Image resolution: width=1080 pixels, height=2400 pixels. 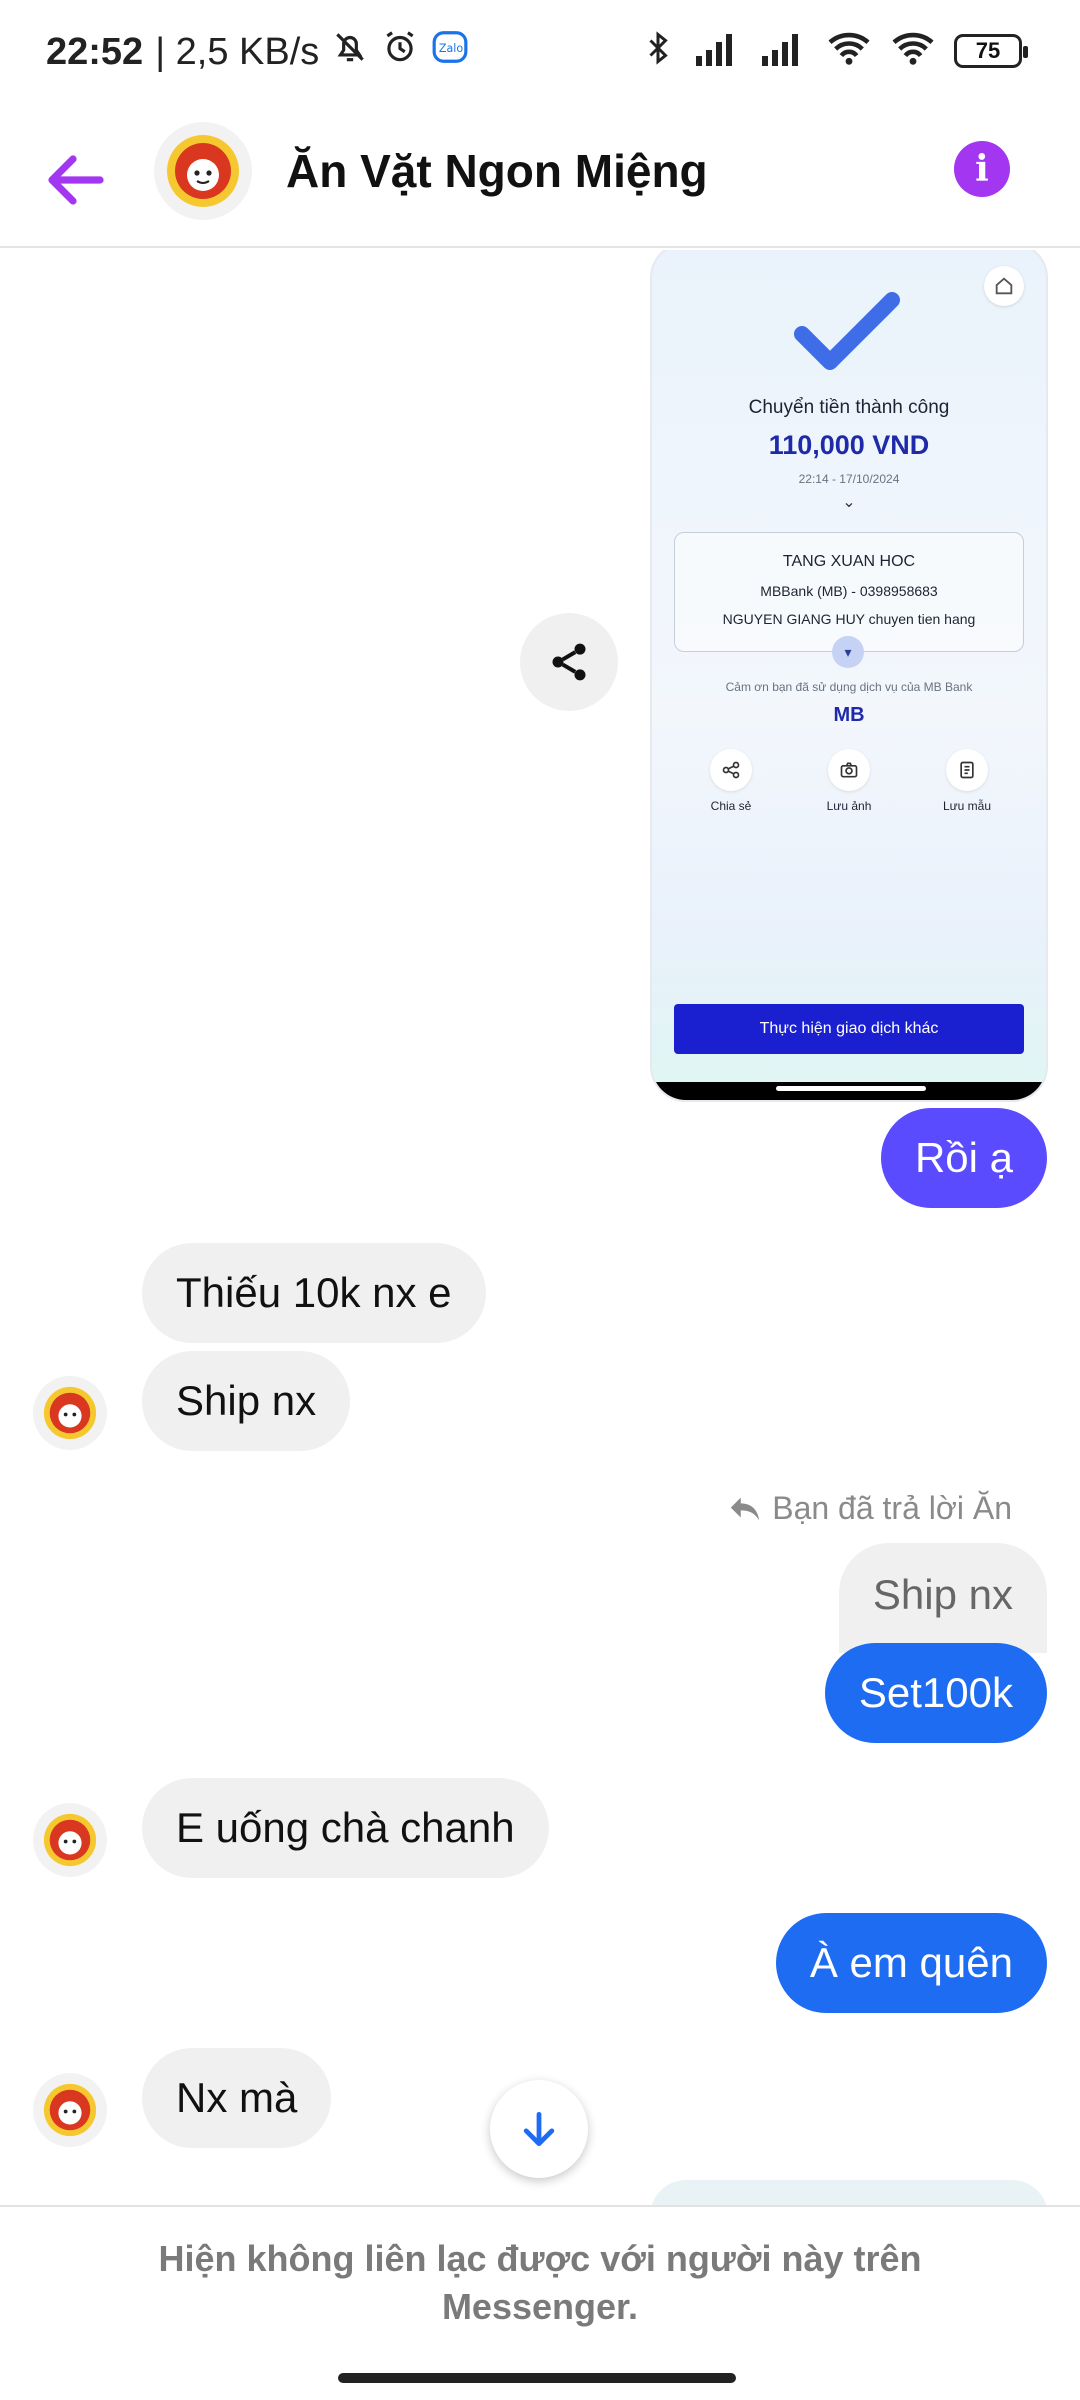 What do you see at coordinates (849, 619) in the screenshot?
I see `receipt-note: NGUYEN GIANG HUY chuyen tien hang` at bounding box center [849, 619].